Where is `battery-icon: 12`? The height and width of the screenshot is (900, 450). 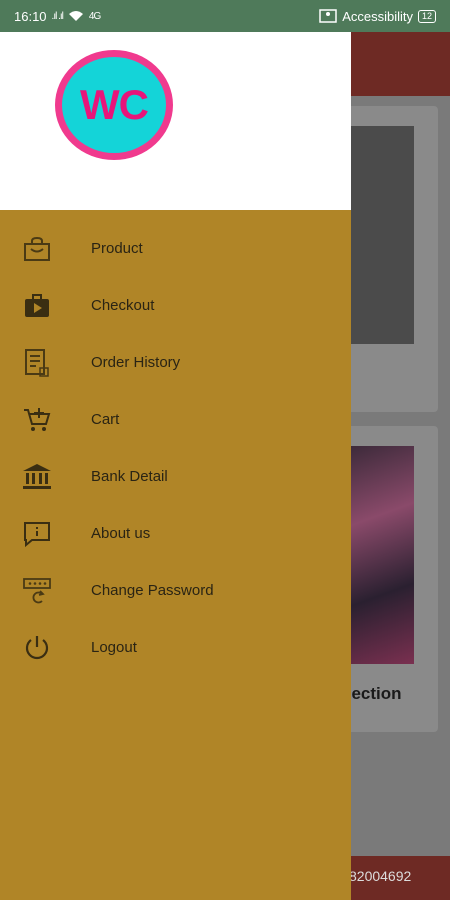
battery-icon: 12 is located at coordinates (426, 16).